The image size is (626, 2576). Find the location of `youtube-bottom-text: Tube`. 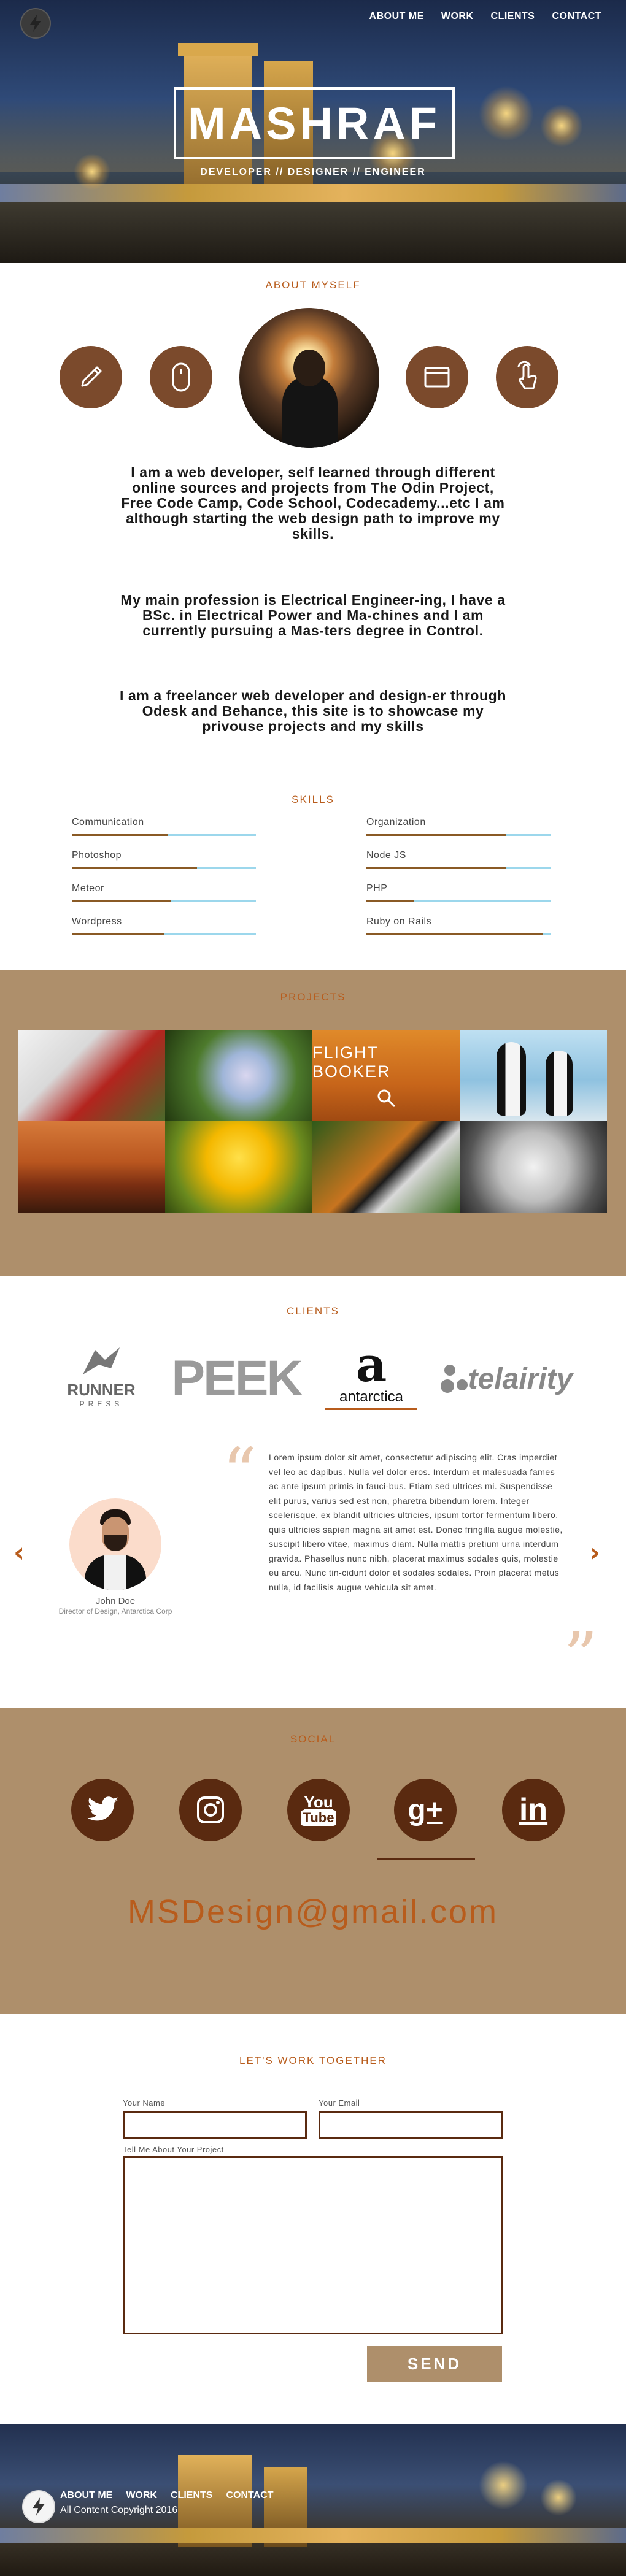

youtube-bottom-text: Tube is located at coordinates (319, 1818).